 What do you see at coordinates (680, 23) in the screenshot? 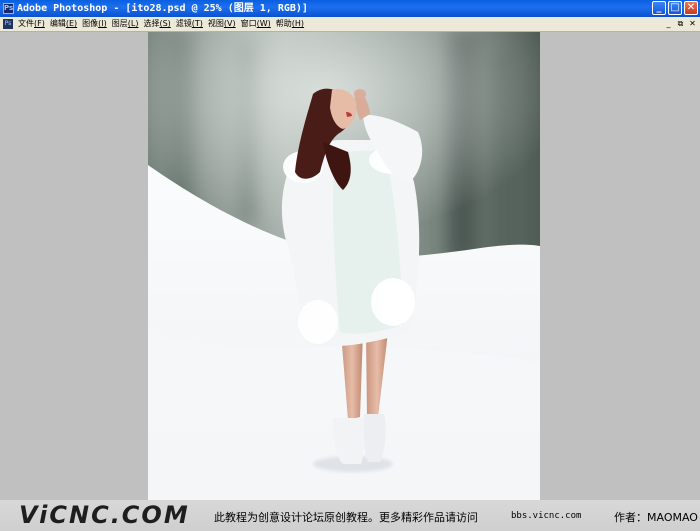
I see `doc-restore-button: ⧉` at bounding box center [680, 23].